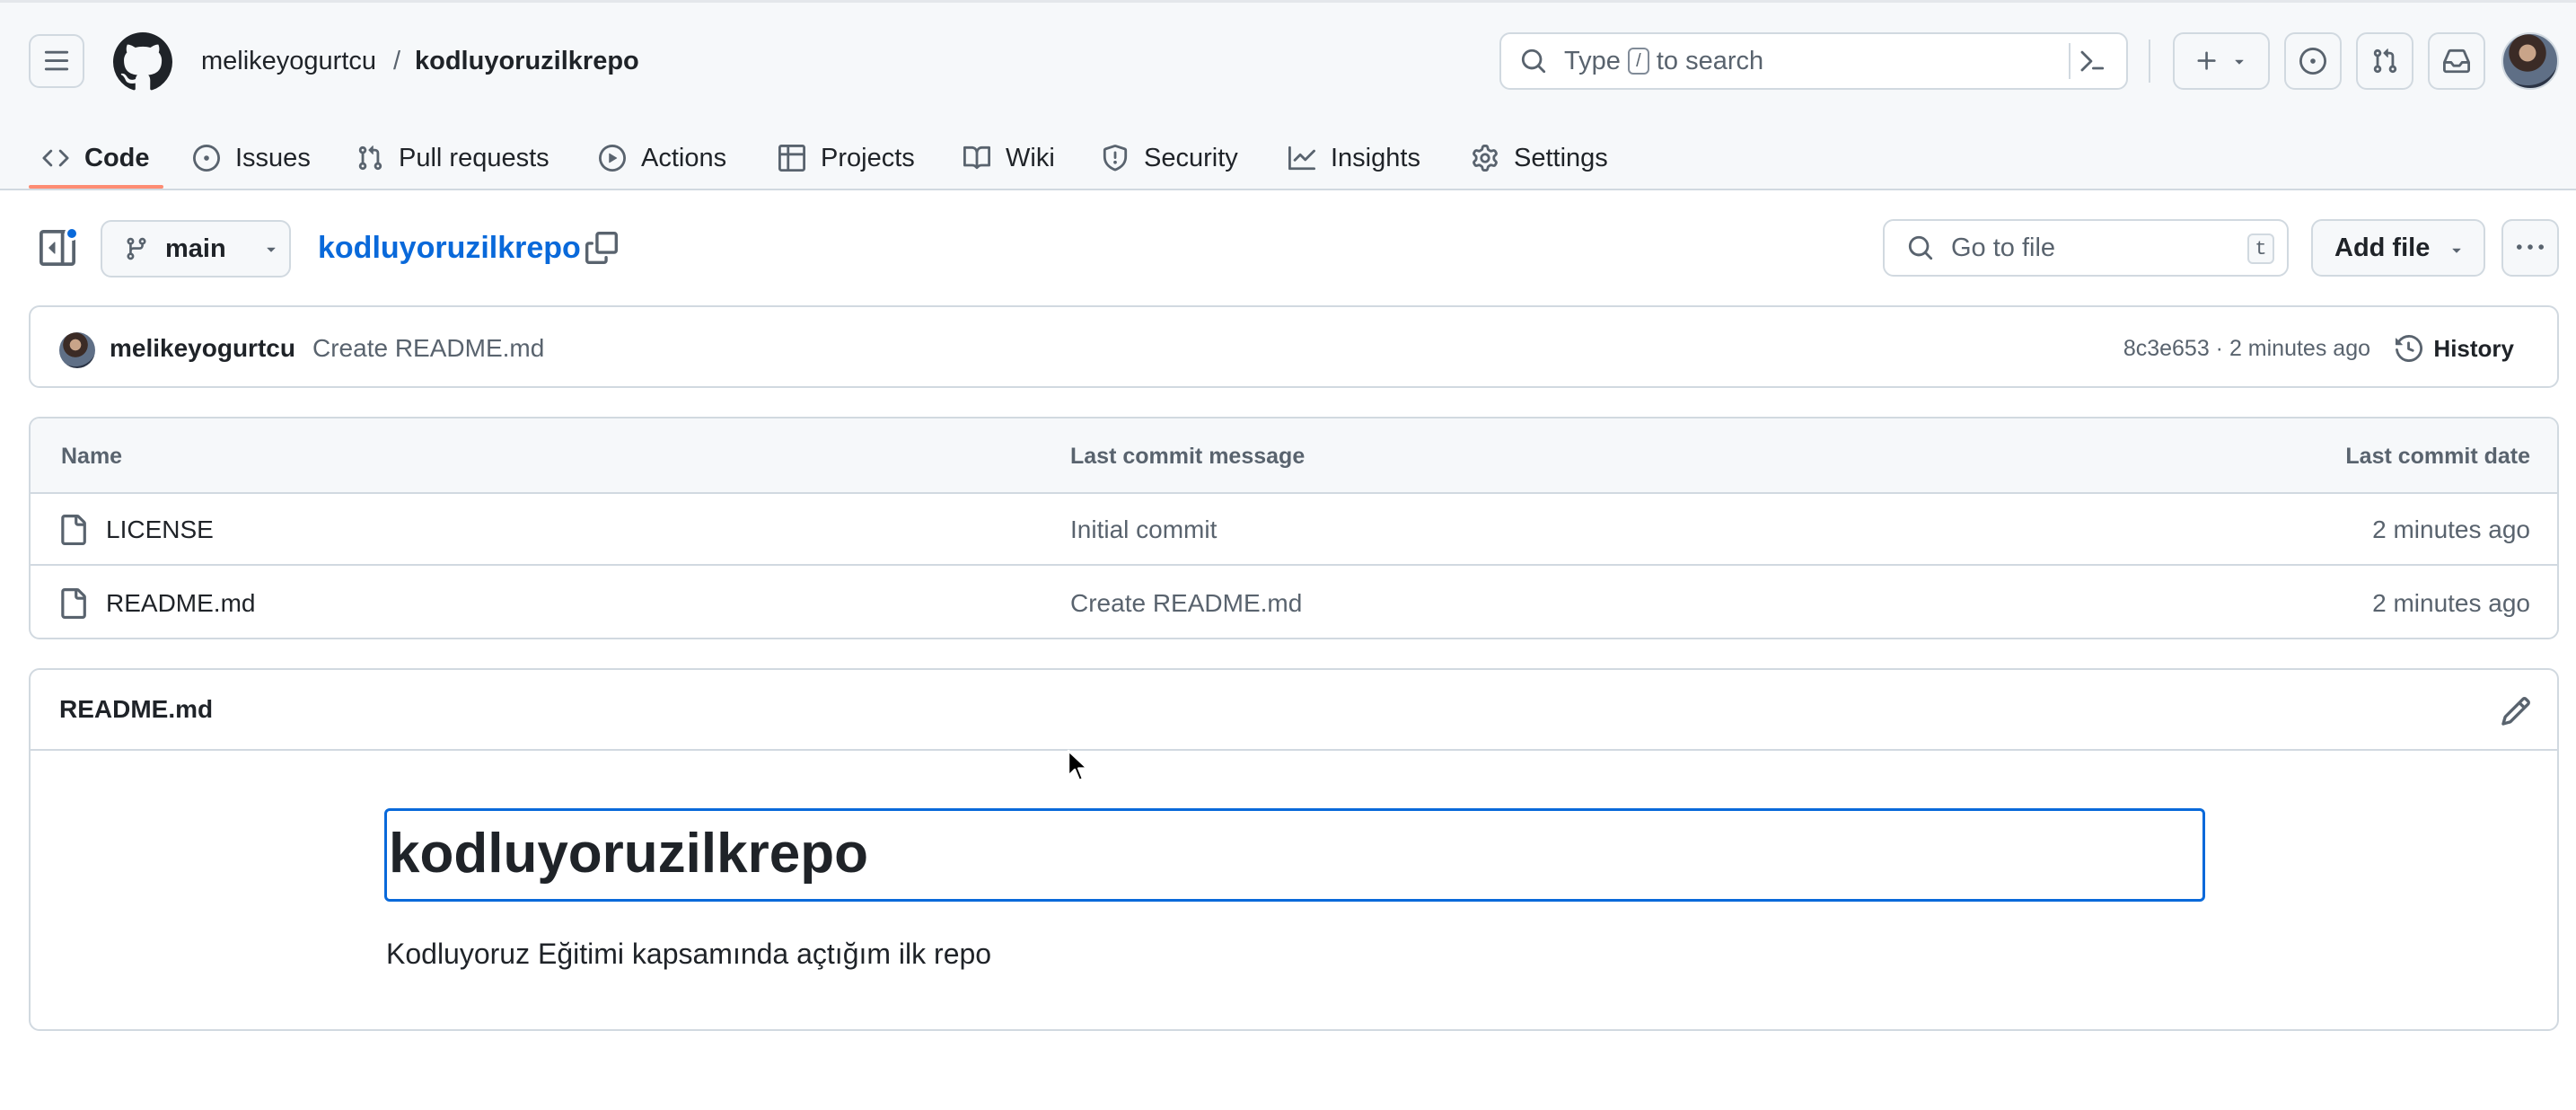 This screenshot has height=1110, width=2576. Describe the element at coordinates (1638, 61) in the screenshot. I see `search-shortcut-key: /` at that location.